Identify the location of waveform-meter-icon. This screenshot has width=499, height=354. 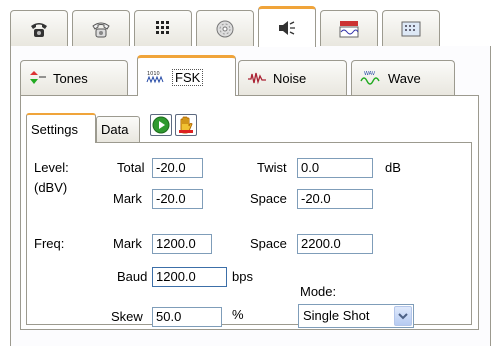
(349, 28).